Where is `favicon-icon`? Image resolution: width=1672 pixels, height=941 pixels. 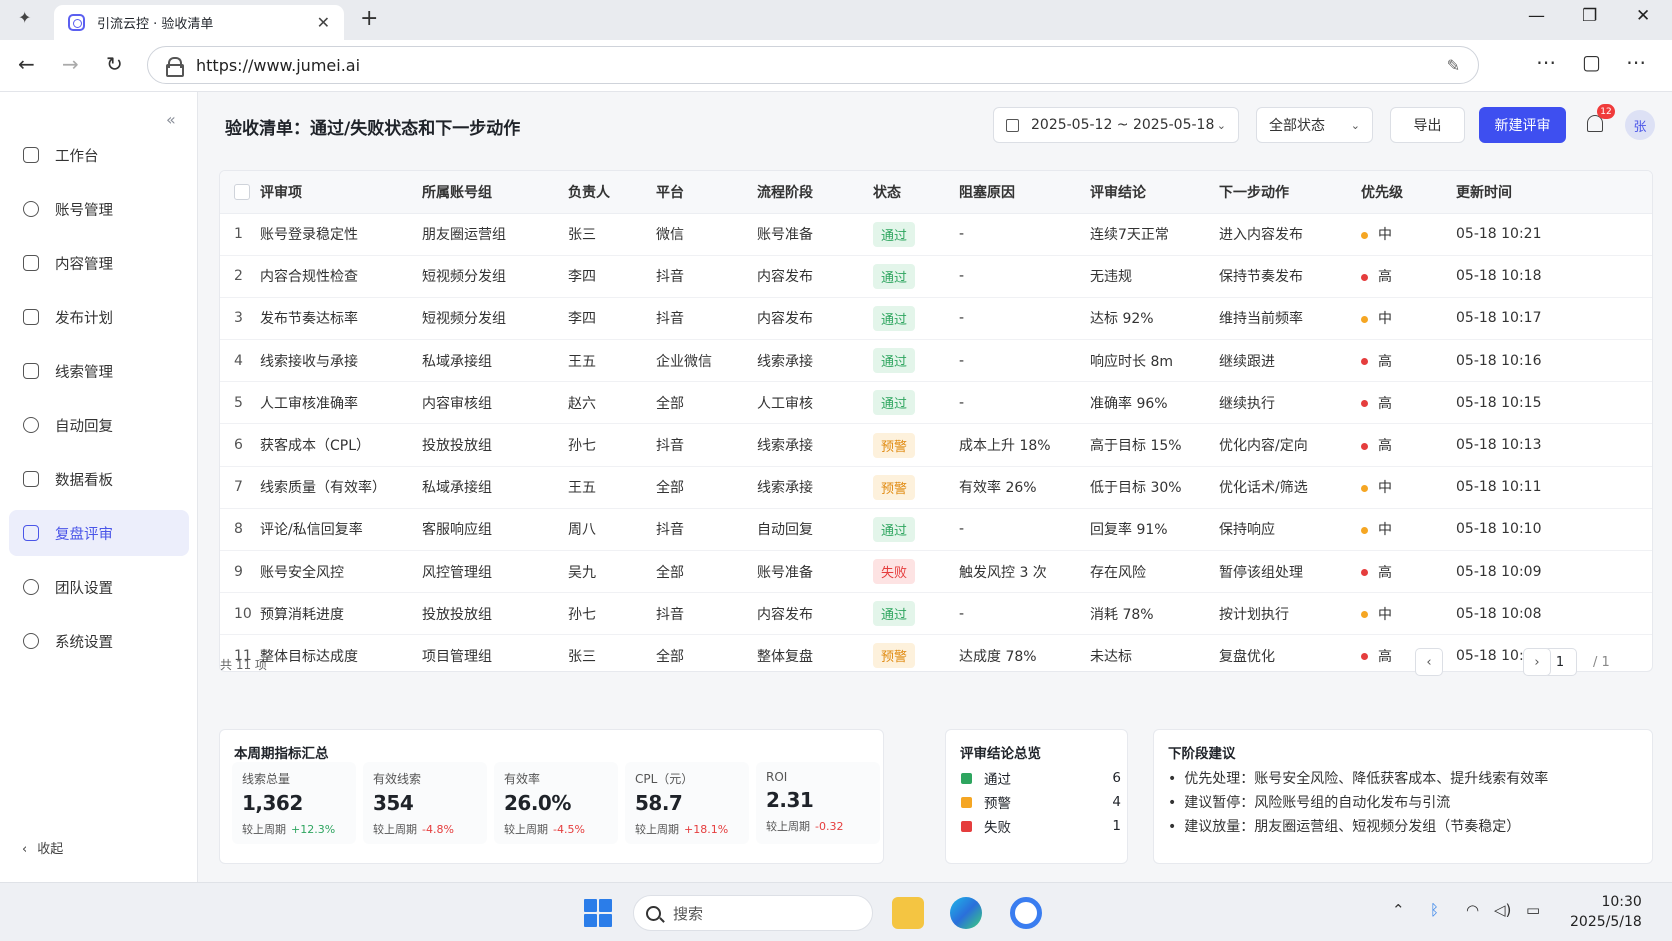
favicon-icon is located at coordinates (76, 22).